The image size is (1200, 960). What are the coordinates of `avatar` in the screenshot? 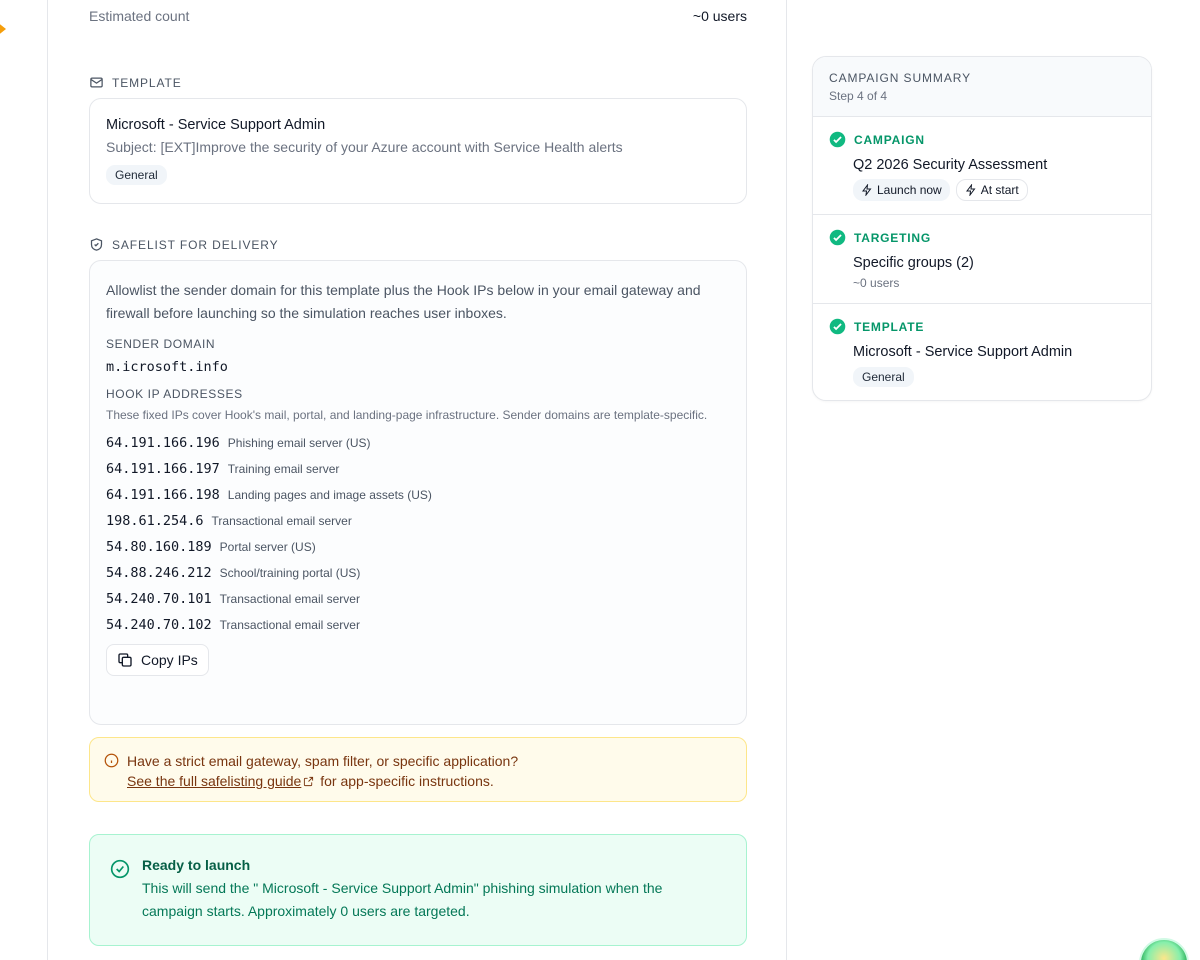 It's located at (1164, 949).